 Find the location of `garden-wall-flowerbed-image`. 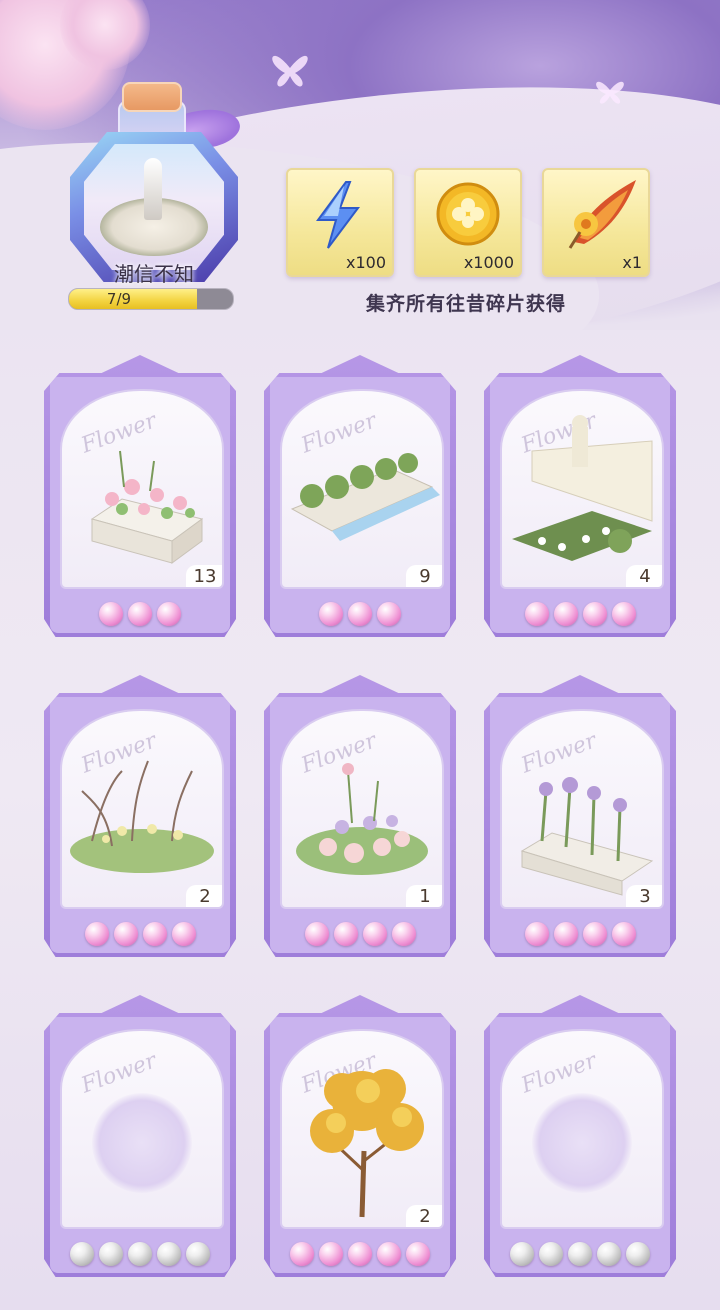

garden-wall-flowerbed-image is located at coordinates (582, 488).